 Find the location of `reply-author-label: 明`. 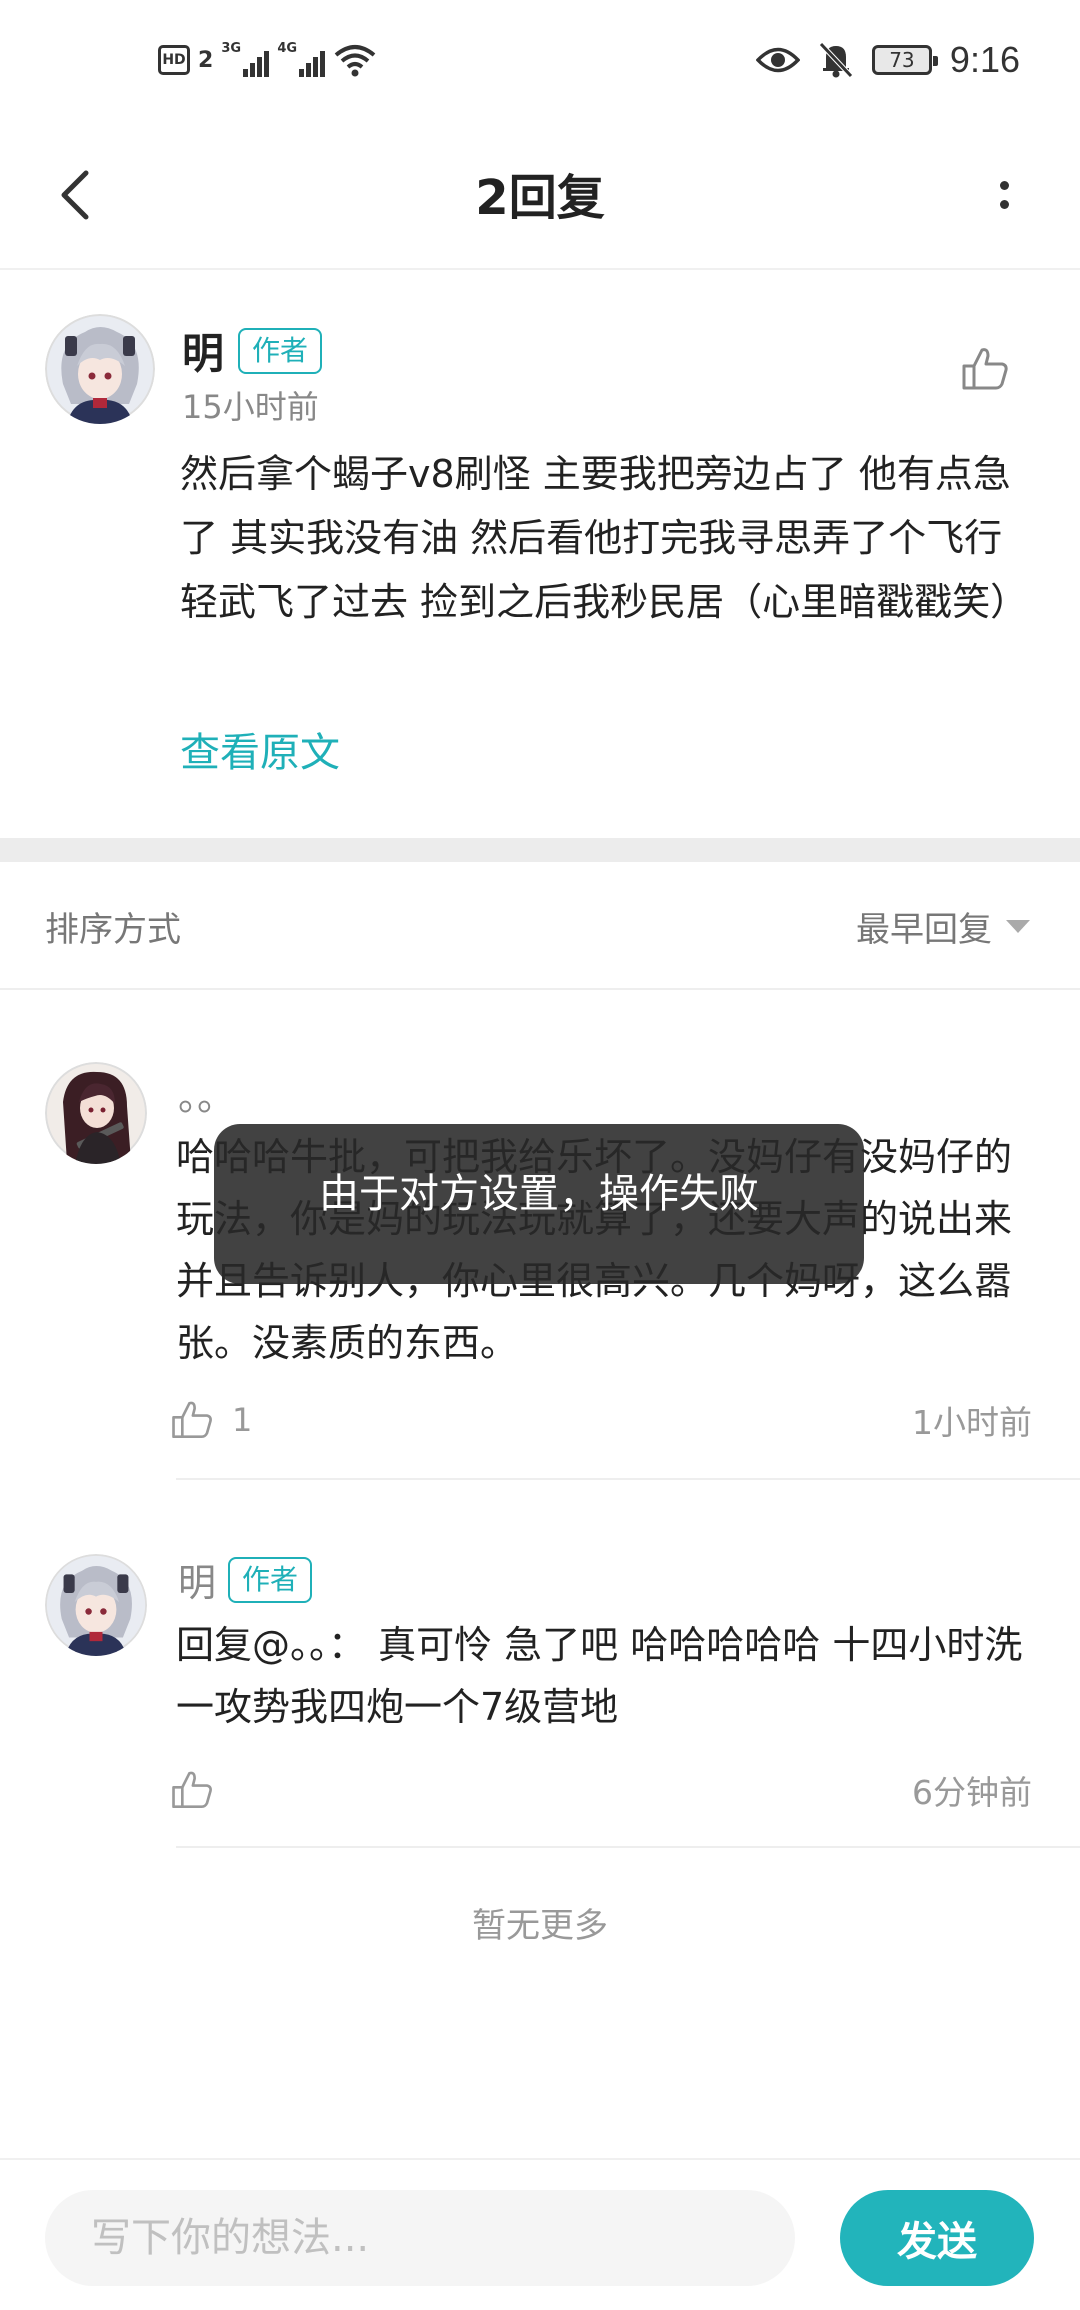

reply-author-label: 明 is located at coordinates (197, 1583).